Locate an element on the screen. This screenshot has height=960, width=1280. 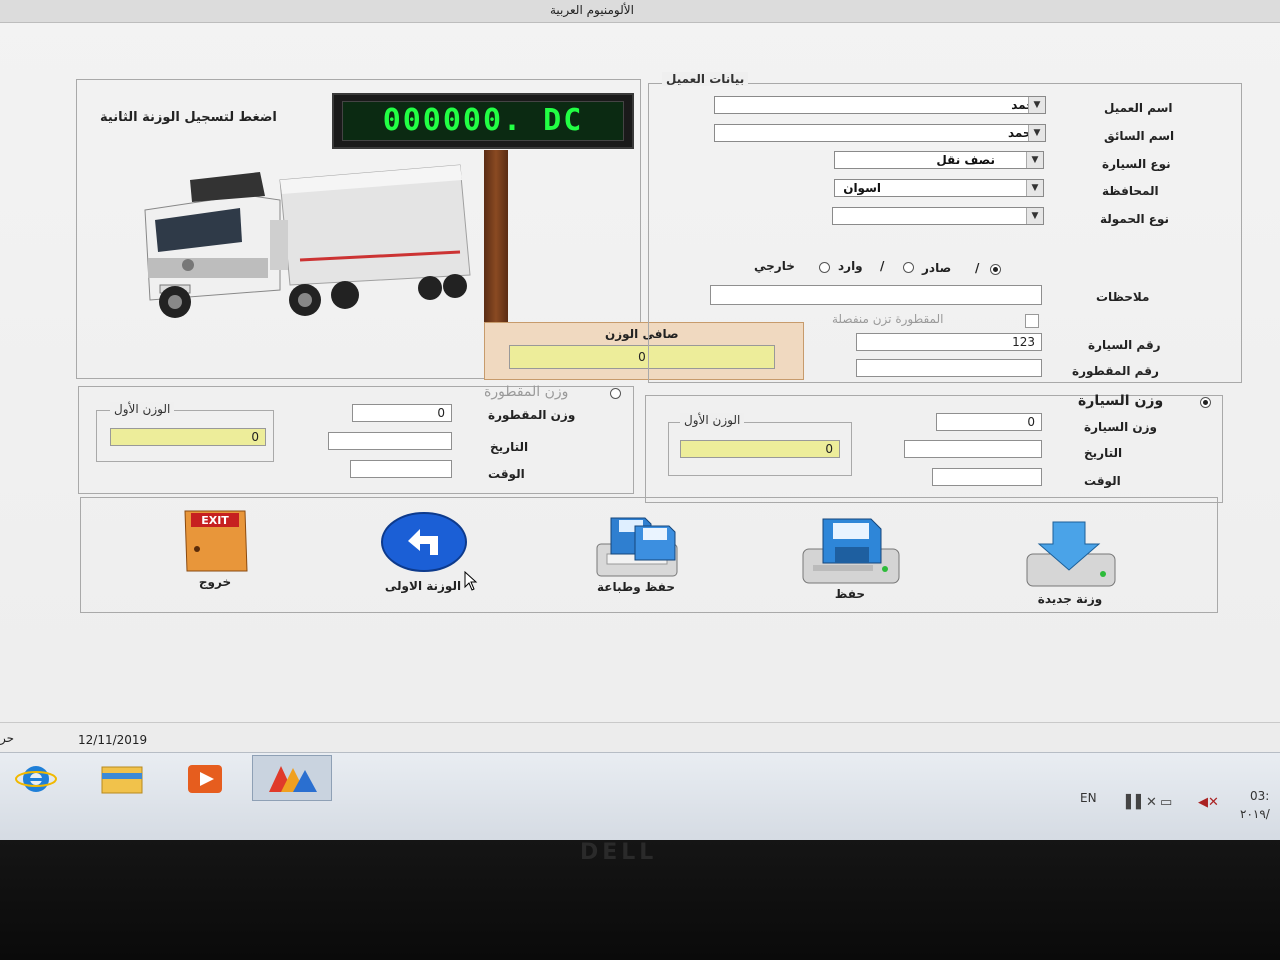
save-print-label: حفظ وطباعة is located at coordinates (636, 587).